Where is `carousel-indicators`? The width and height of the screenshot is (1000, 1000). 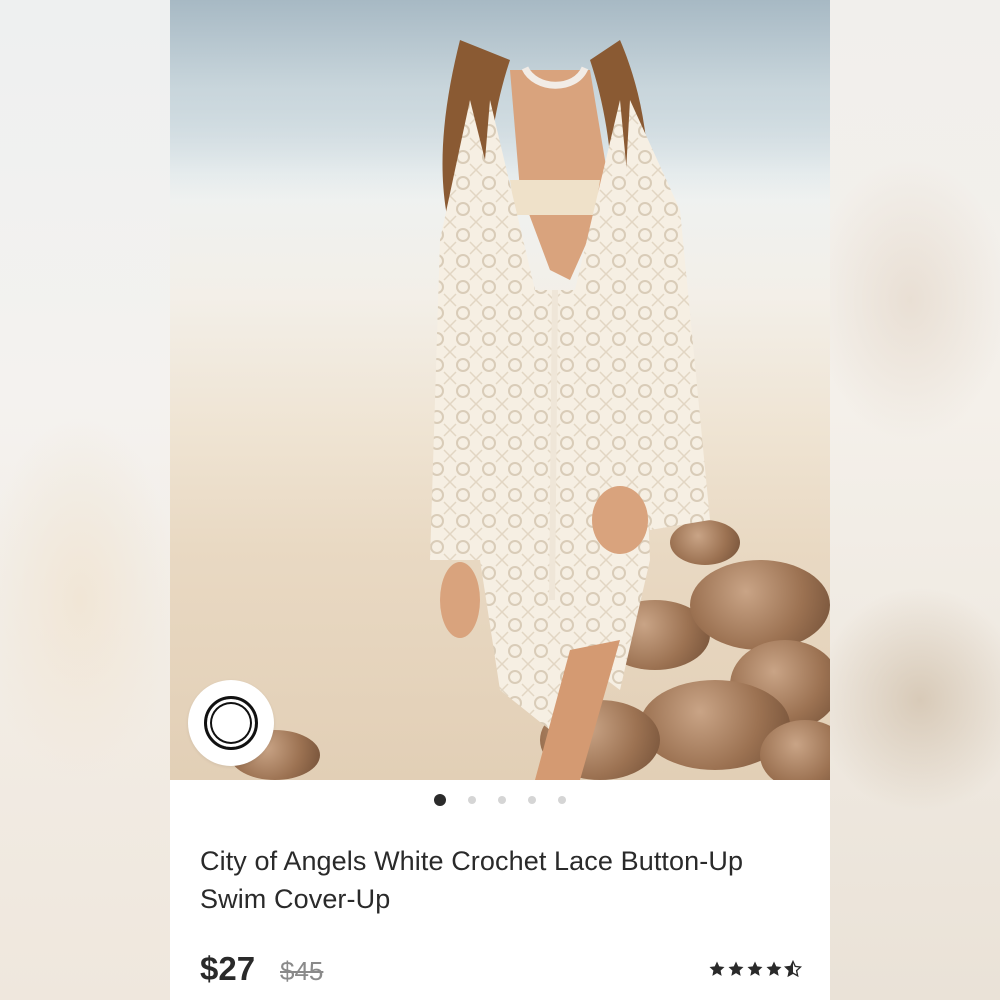
carousel-indicators is located at coordinates (500, 800).